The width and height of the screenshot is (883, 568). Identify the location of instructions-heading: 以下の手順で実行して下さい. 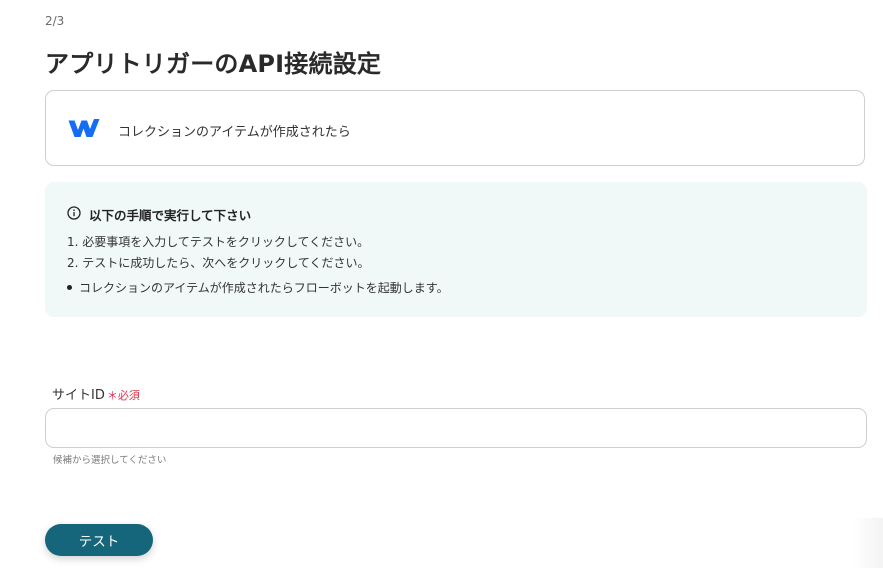
(170, 215).